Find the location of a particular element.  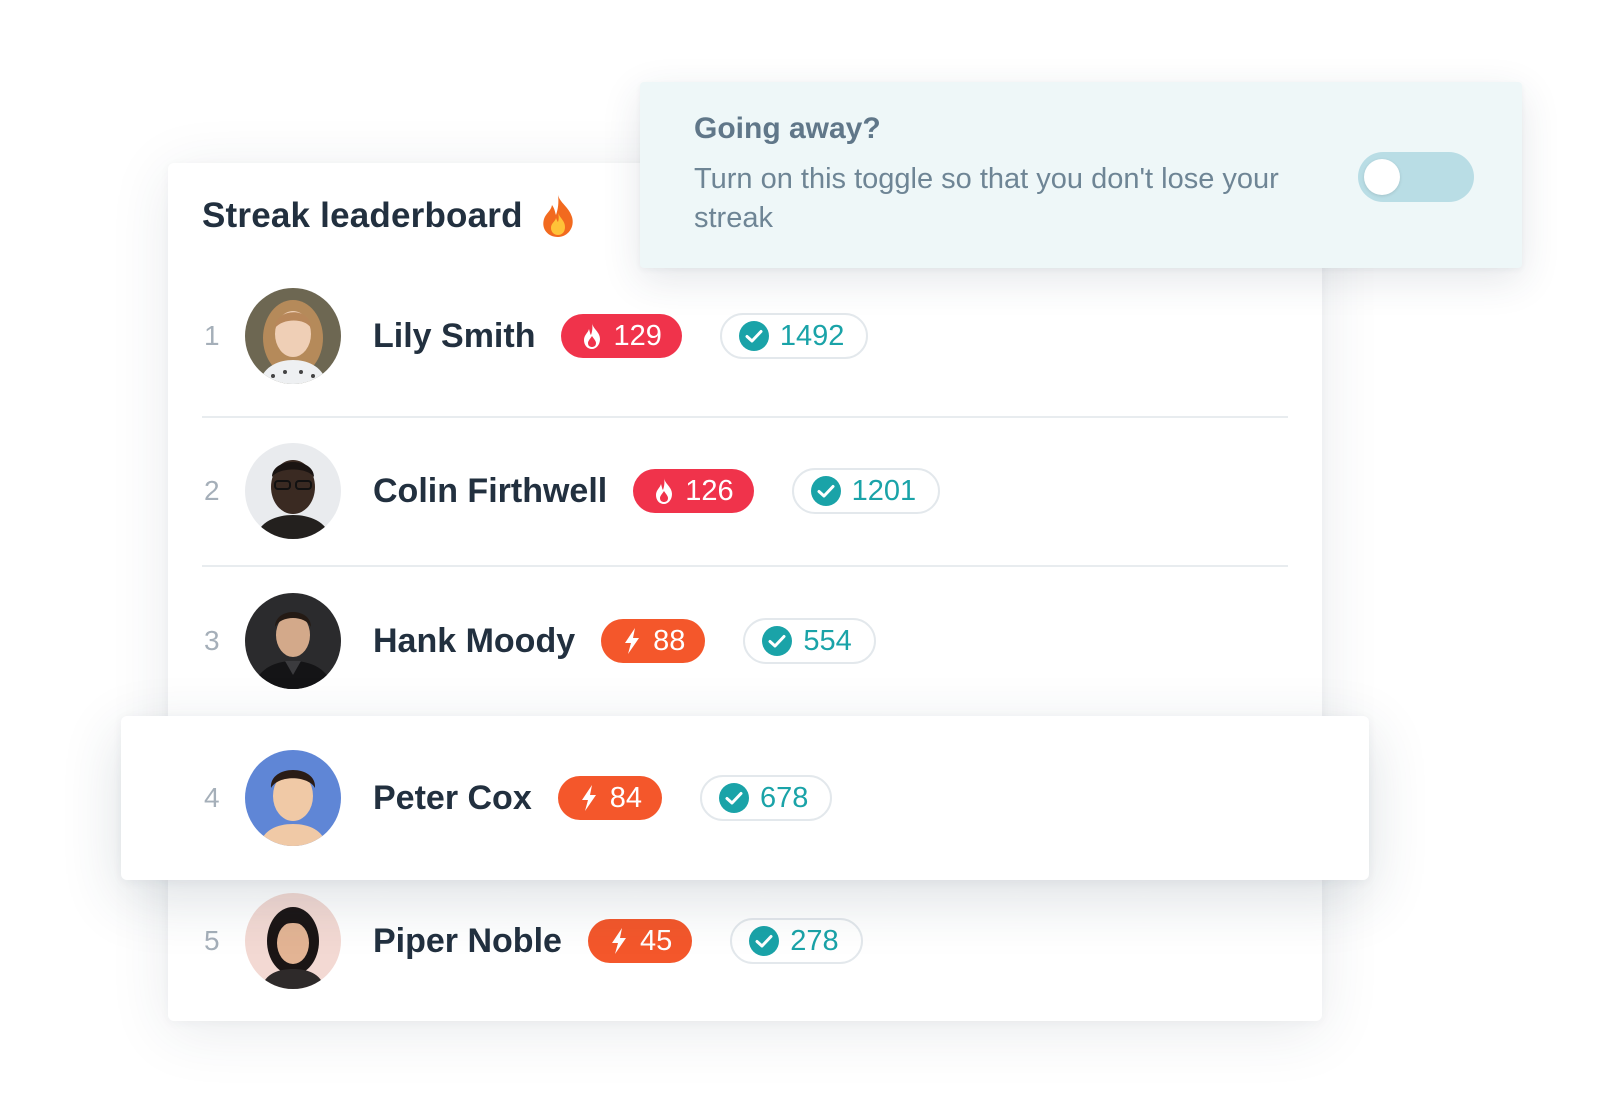

score-badge: 1492 is located at coordinates (794, 336).